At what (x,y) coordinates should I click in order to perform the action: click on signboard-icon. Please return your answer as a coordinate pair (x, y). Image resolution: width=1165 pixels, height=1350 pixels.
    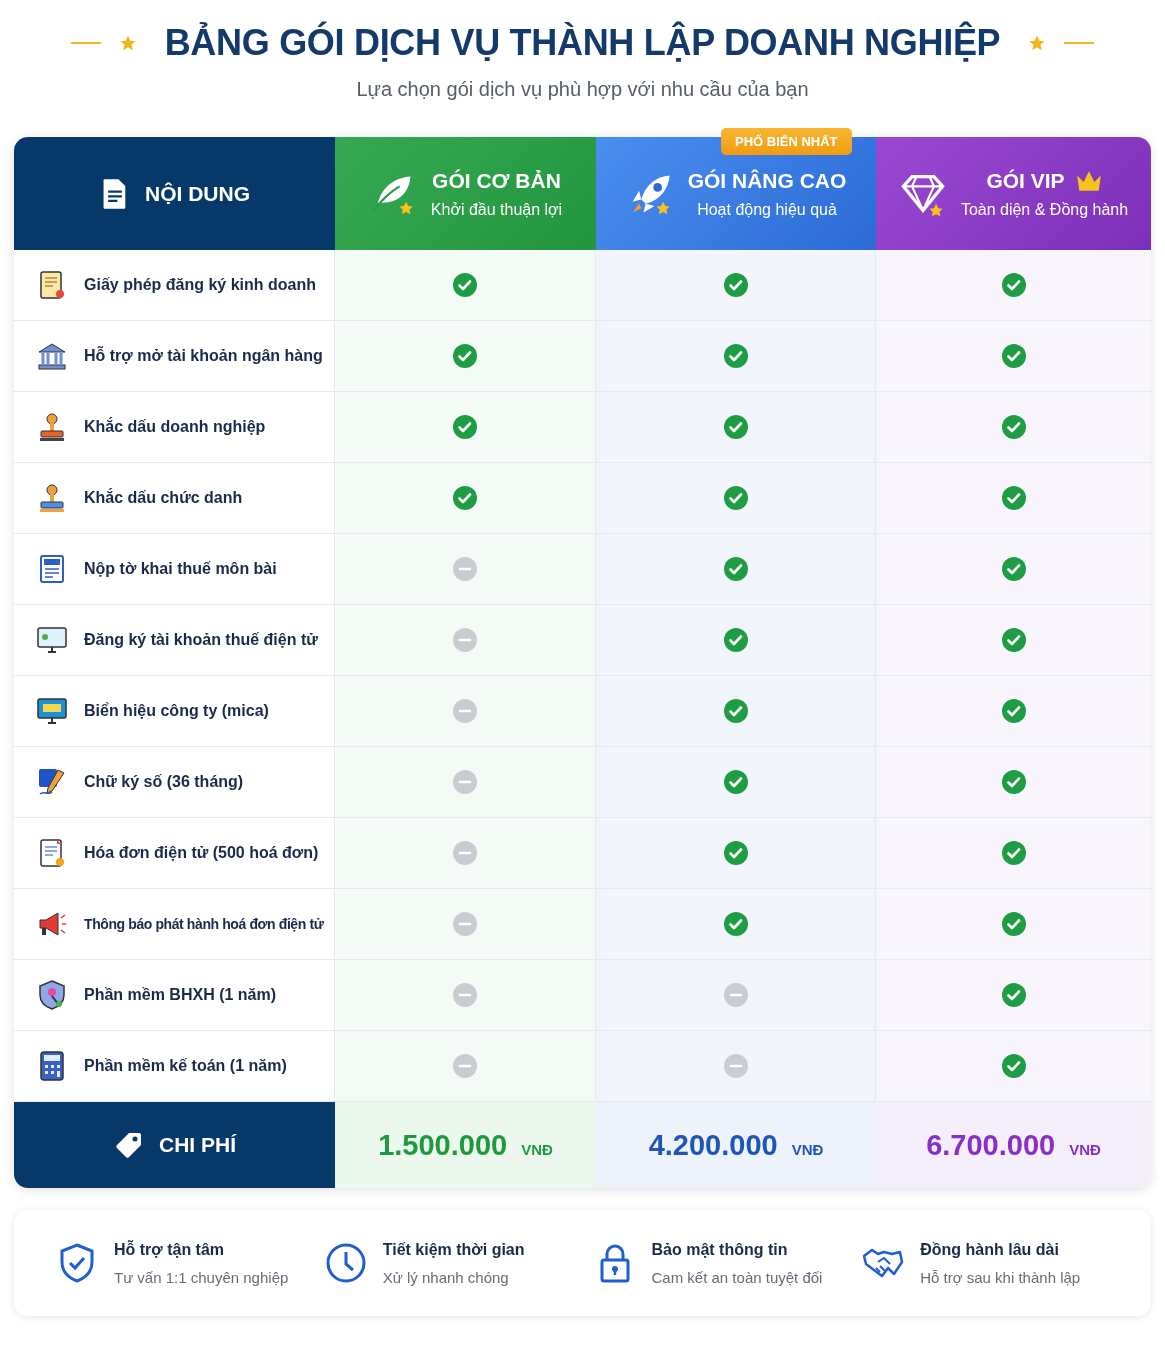
    Looking at the image, I should click on (52, 711).